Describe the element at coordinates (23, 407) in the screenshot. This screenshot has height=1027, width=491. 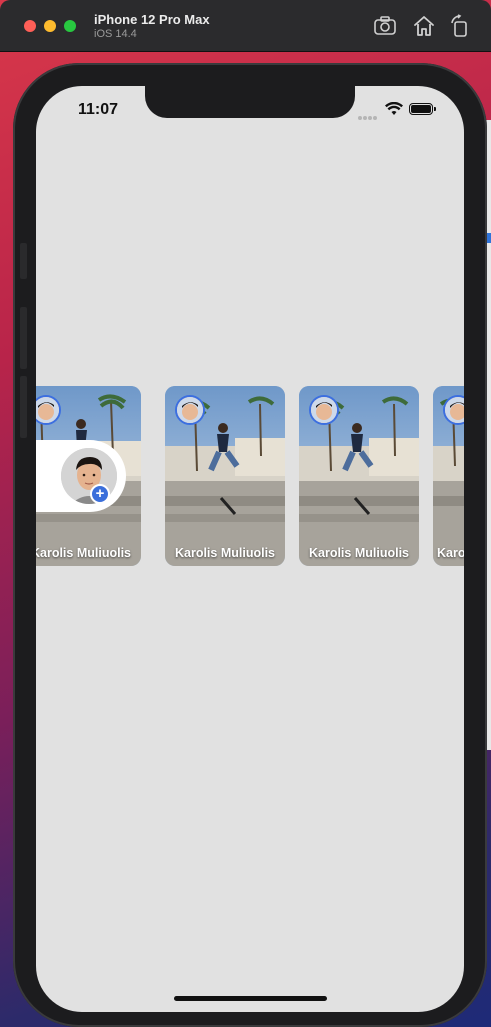
I see `volume-down-button` at that location.